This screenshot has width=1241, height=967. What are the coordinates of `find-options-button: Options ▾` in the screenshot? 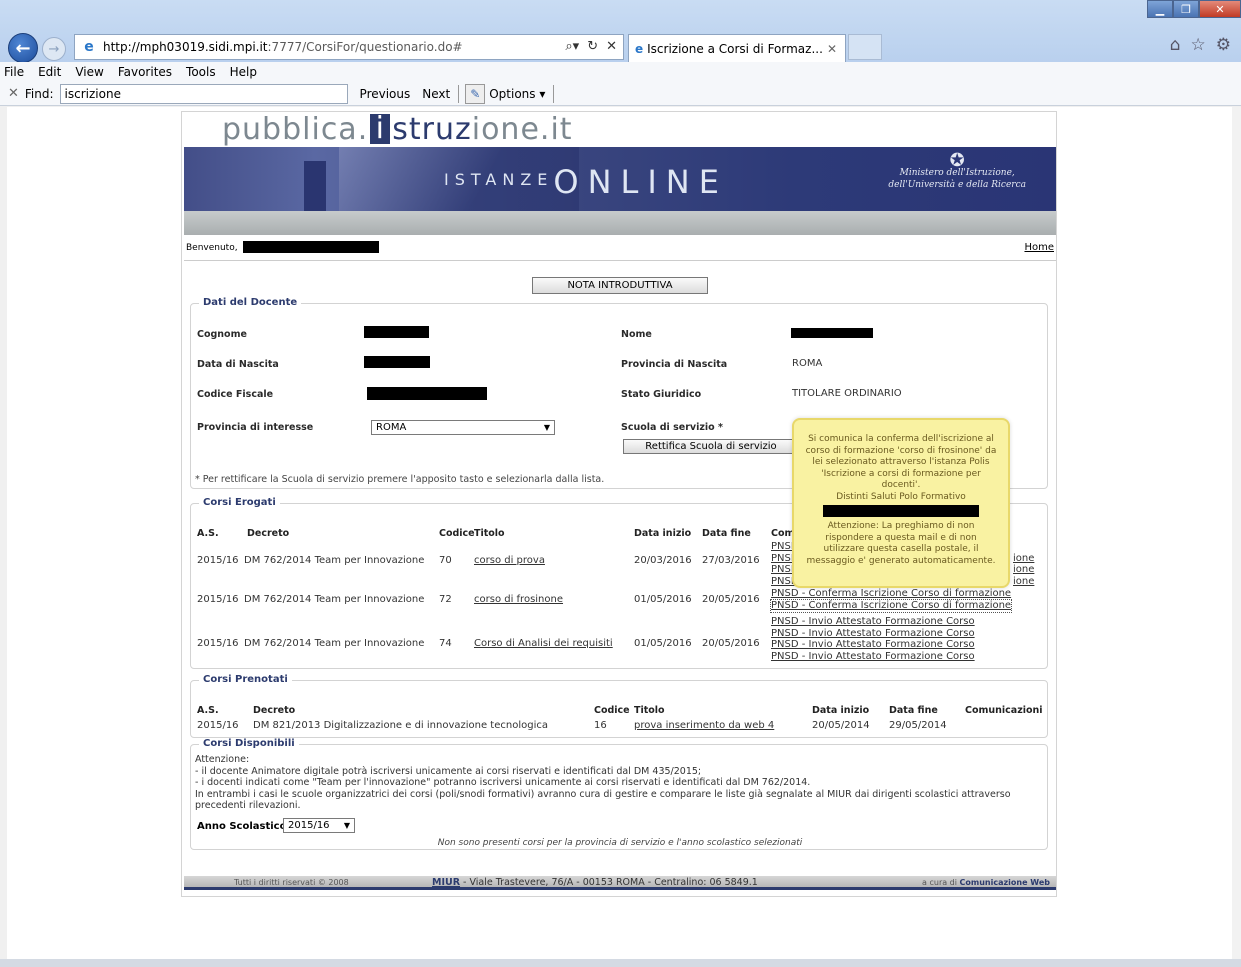 It's located at (517, 94).